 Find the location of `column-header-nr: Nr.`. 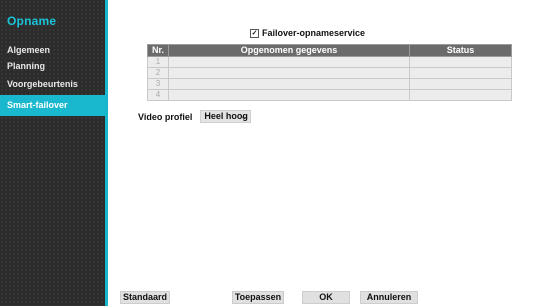

column-header-nr: Nr. is located at coordinates (158, 50).